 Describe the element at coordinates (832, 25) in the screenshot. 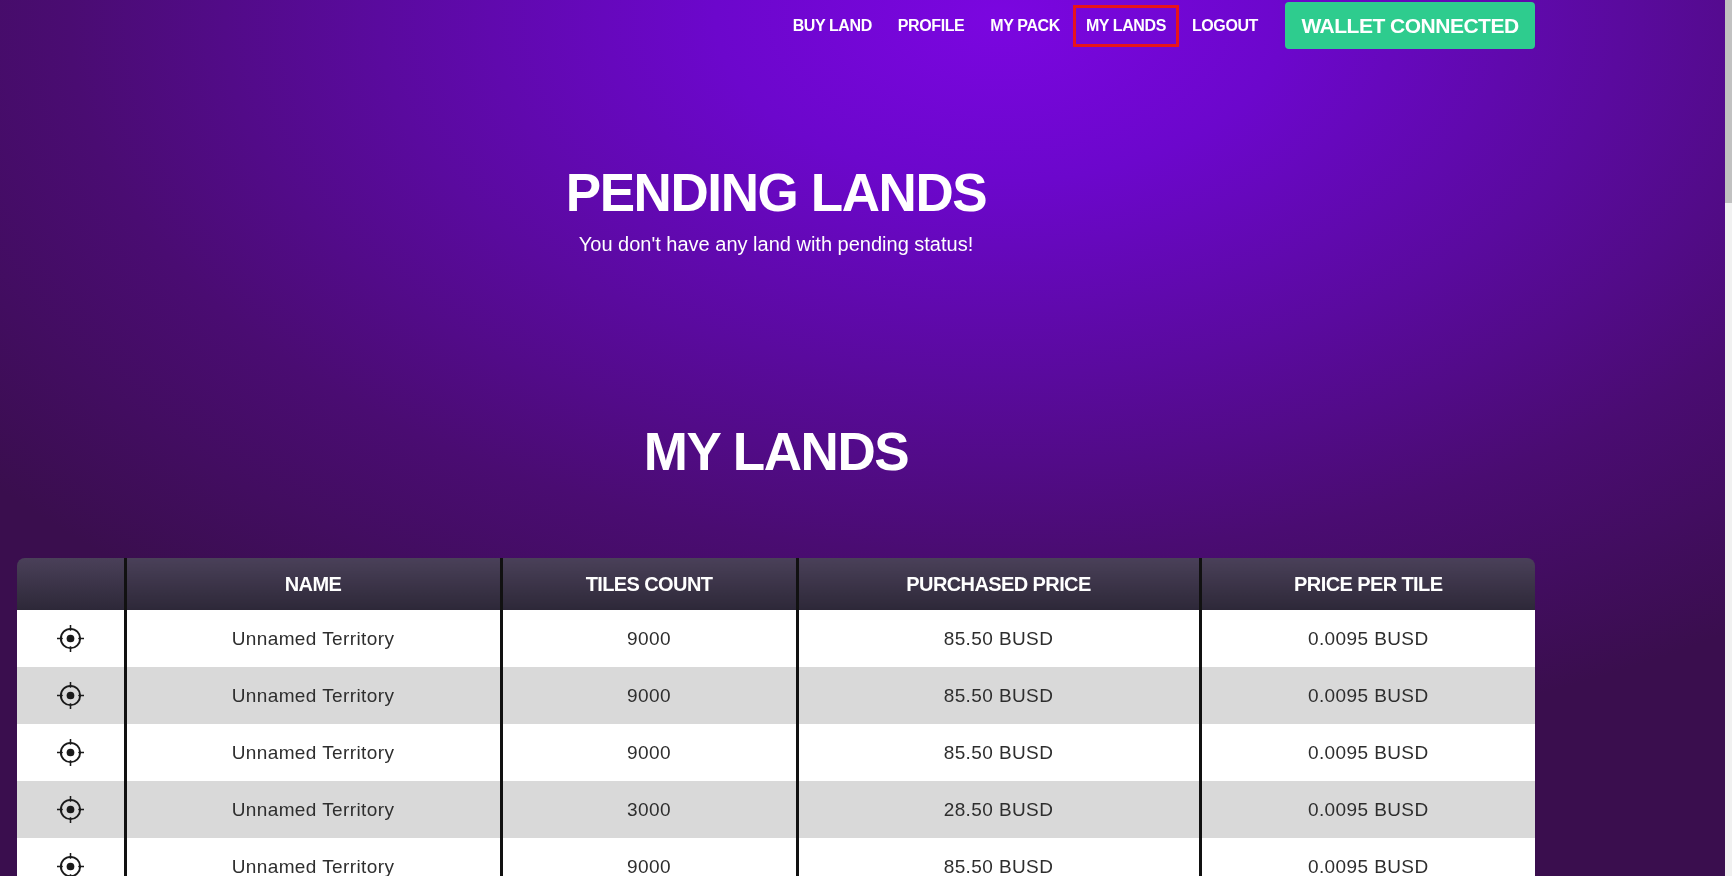

I see `nav-link: BUY LAND` at that location.